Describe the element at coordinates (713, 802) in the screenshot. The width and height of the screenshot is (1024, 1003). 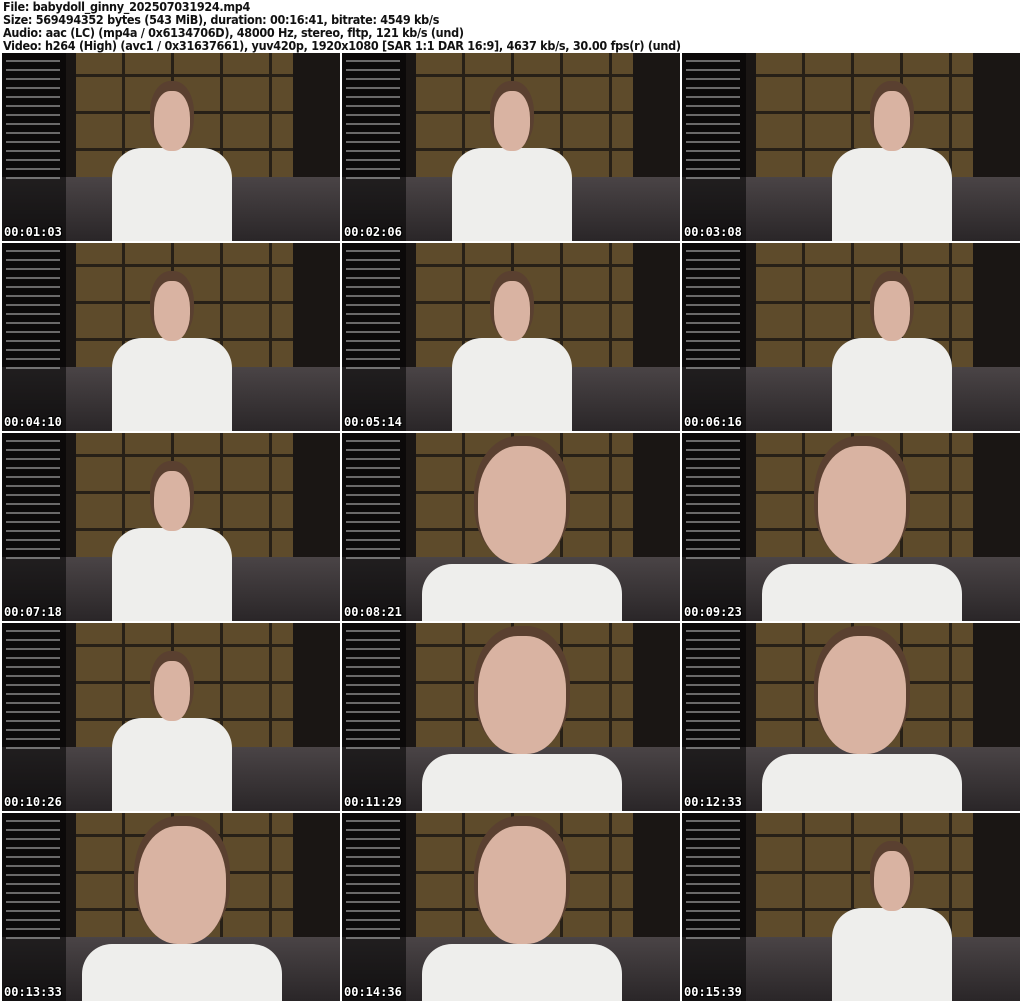
I see `thumbnail-timestamp: 00:12:33` at that location.